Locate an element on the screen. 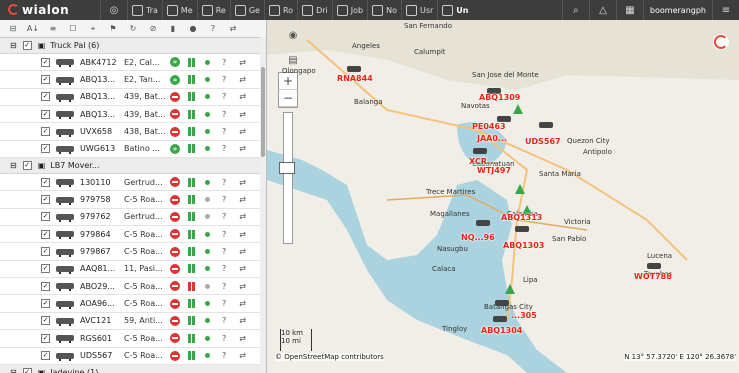 This screenshot has height=373, width=739. tab-report: Re is located at coordinates (213, 10).